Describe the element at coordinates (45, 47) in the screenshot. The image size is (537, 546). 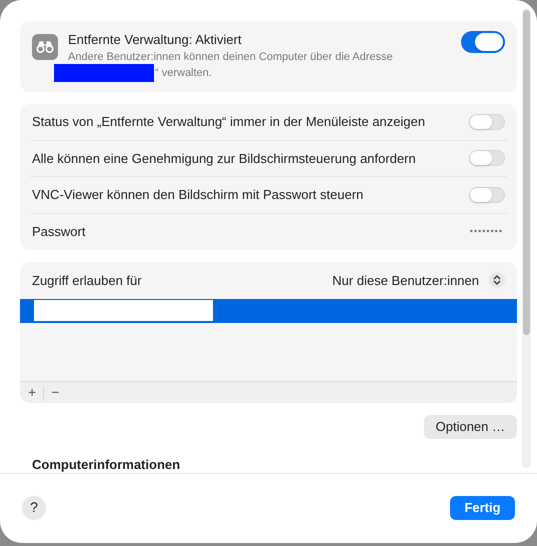
I see `binoculars-icon` at that location.